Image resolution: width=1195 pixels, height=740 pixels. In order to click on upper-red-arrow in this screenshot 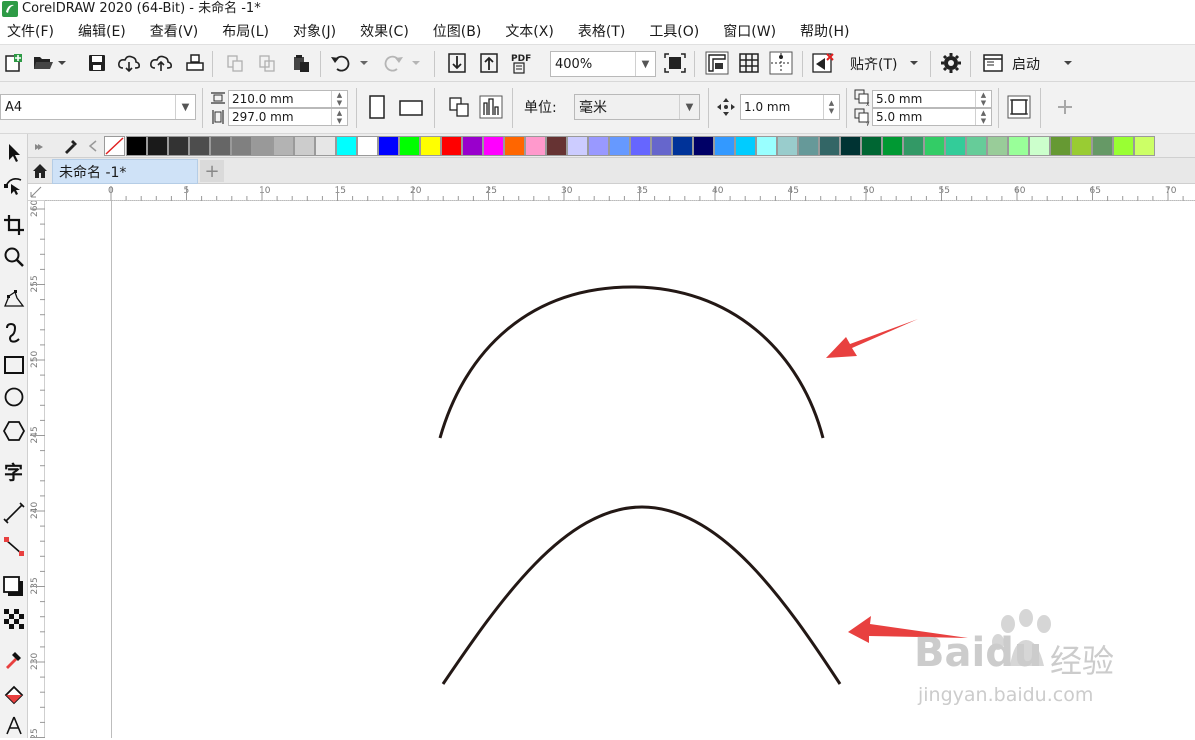, I will do `click(872, 338)`.